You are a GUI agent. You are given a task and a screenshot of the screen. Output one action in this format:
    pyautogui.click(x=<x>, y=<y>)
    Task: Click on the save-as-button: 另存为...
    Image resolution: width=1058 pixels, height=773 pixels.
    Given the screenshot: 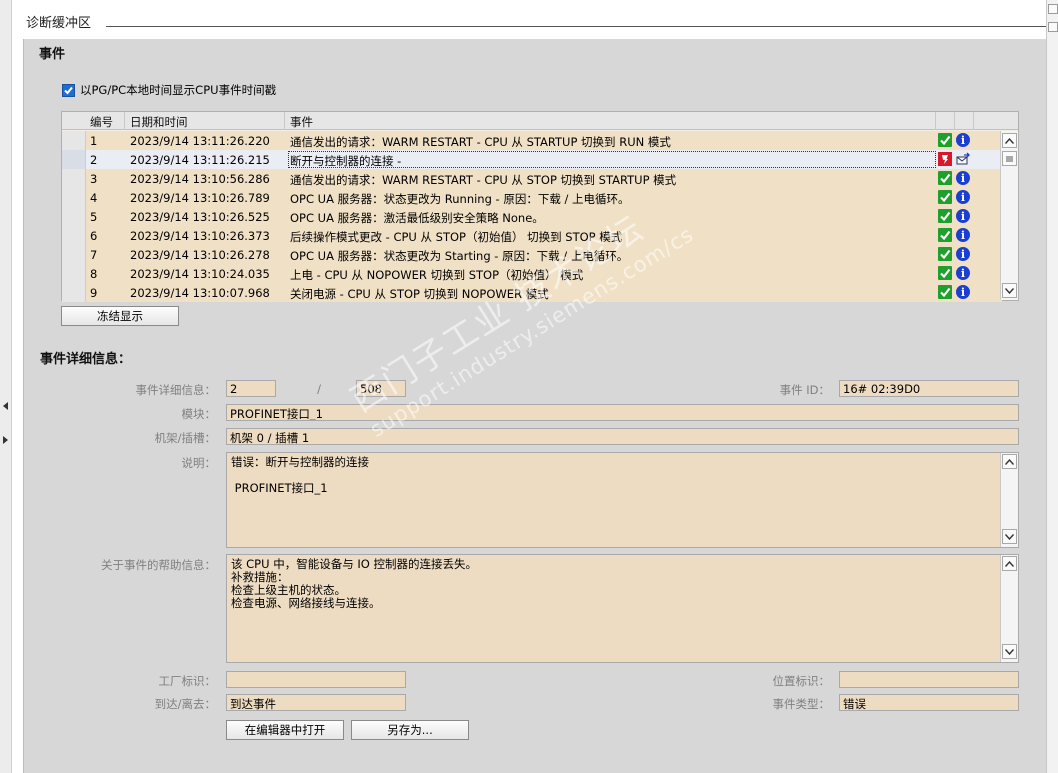 What is the action you would take?
    pyautogui.click(x=410, y=730)
    